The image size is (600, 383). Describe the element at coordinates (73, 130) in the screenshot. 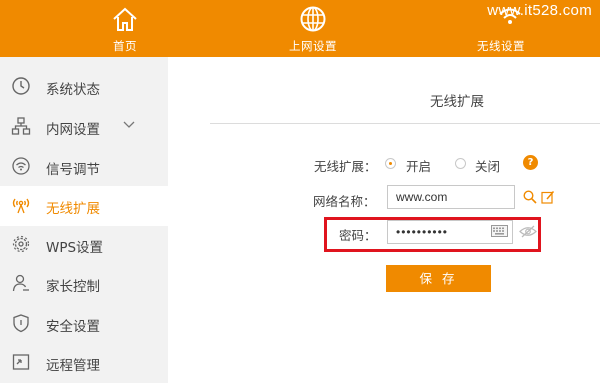

I see `sidebar-item-label: 内网设置` at that location.